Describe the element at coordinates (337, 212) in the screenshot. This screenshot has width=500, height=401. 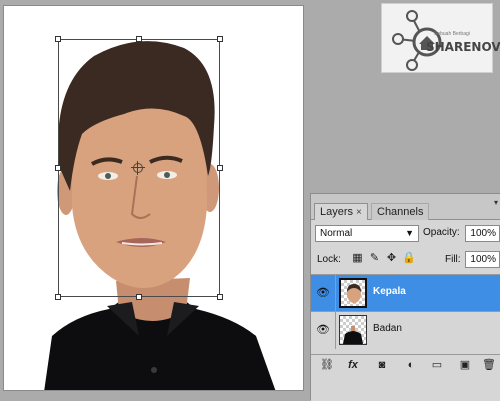
I see `tab-layers-label: Layers` at that location.